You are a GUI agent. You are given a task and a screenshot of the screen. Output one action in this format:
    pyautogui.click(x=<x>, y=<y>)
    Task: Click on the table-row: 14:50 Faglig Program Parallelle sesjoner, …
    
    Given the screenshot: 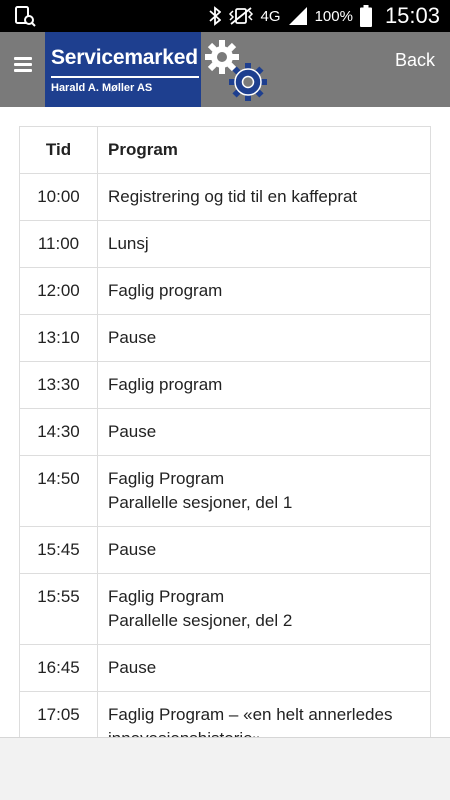 What is the action you would take?
    pyautogui.click(x=225, y=491)
    